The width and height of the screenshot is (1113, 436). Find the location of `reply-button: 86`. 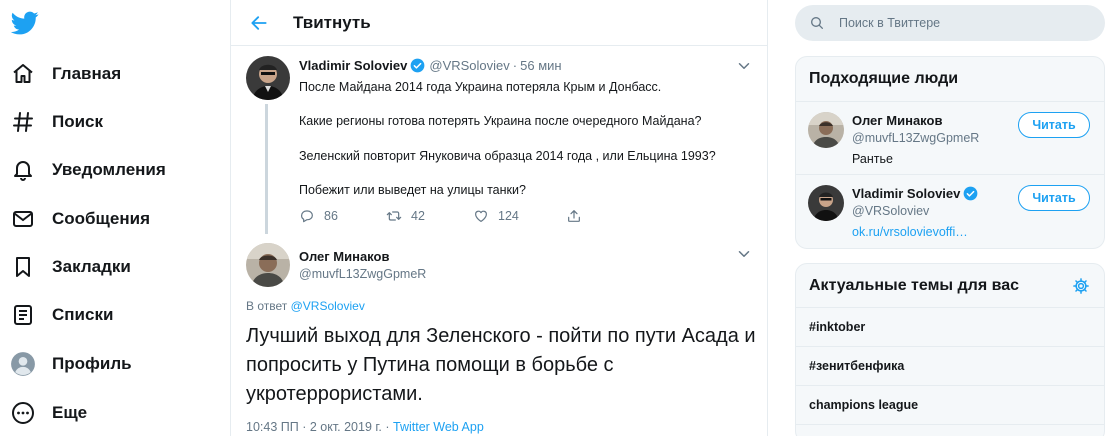

reply-button: 86 is located at coordinates (342, 216).